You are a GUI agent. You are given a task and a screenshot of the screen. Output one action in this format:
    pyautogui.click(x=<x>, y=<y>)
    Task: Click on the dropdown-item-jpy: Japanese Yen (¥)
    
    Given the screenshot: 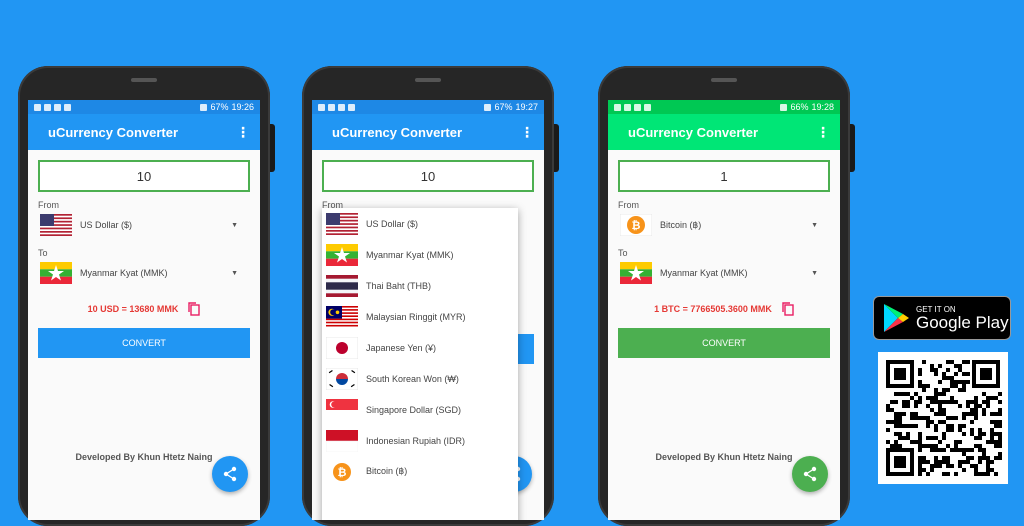 What is the action you would take?
    pyautogui.click(x=420, y=347)
    